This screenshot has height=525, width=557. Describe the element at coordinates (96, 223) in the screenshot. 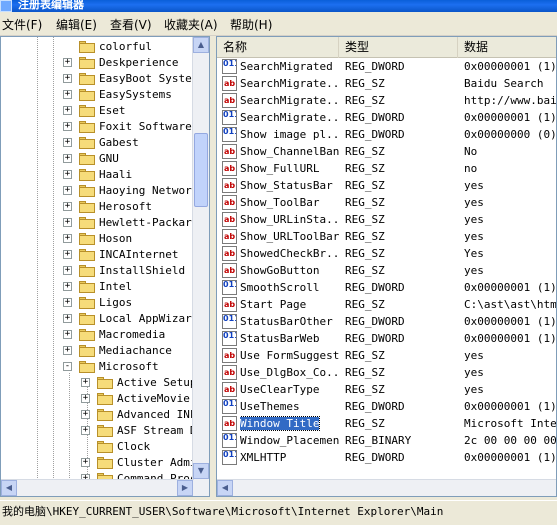

I see `tree-item: + Hewlett-Packard` at that location.